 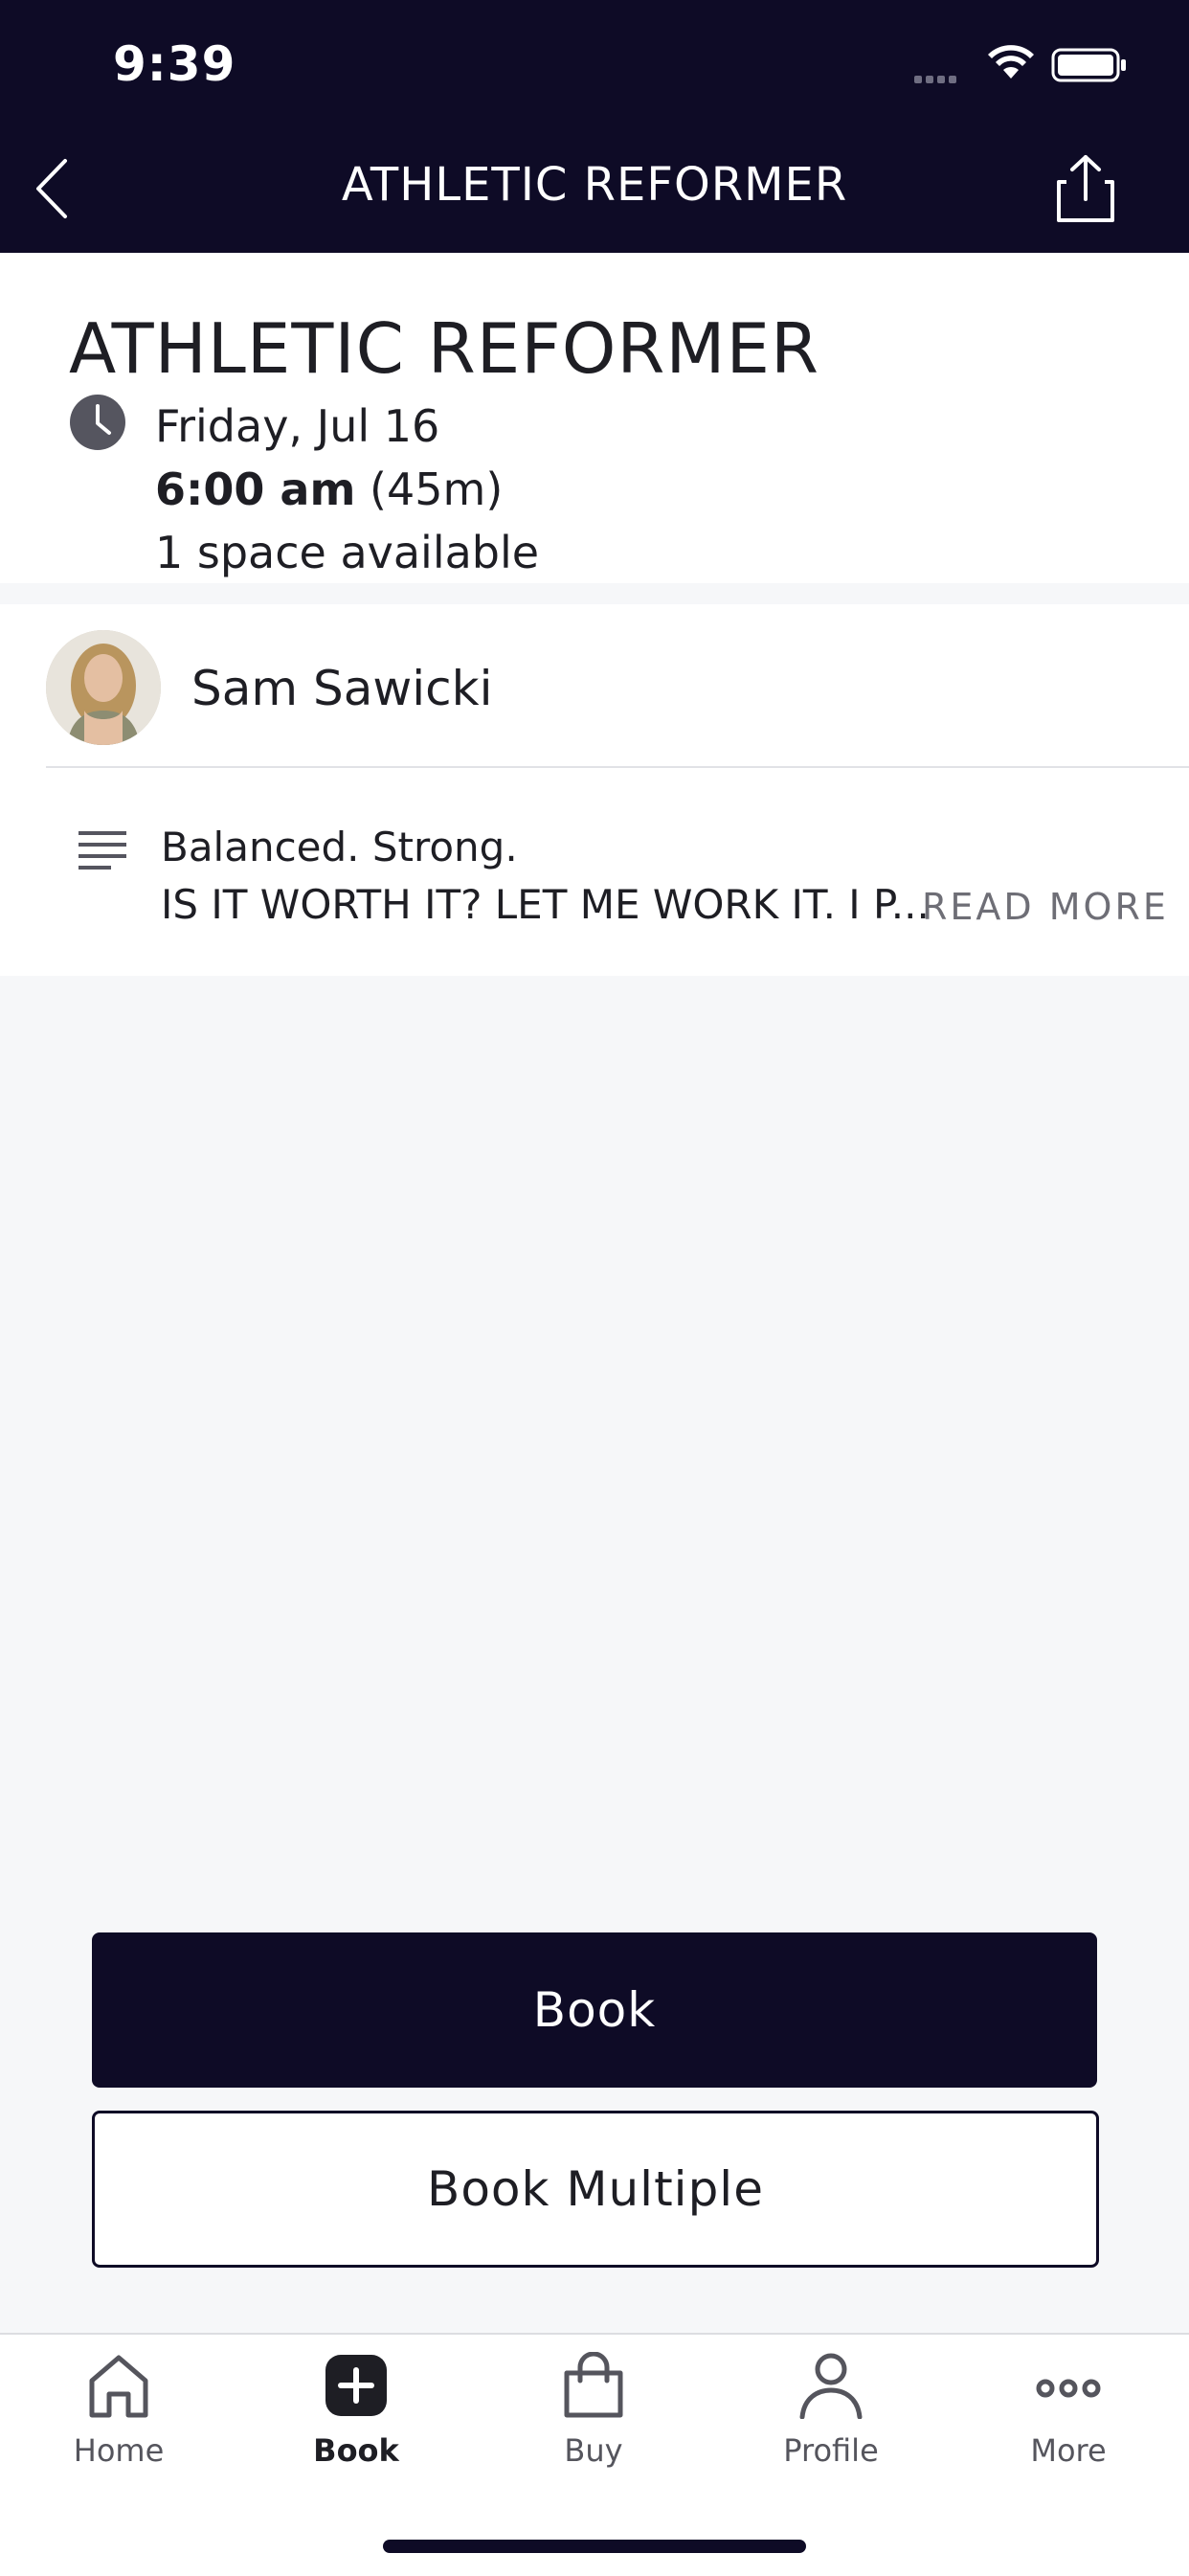 I want to click on class-date: Friday, Jul 16, so click(x=297, y=426).